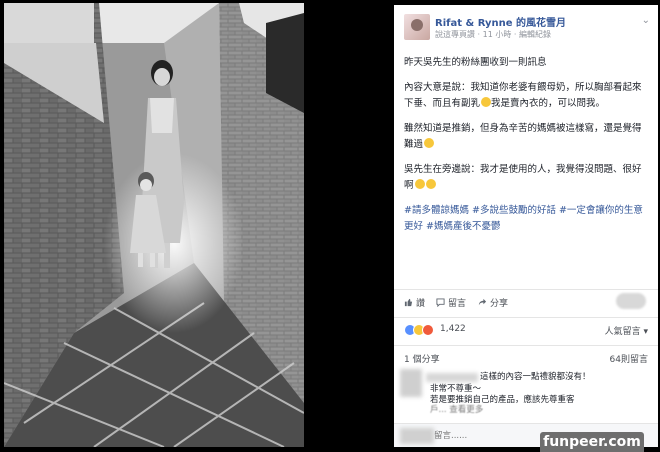  I want to click on sort-label: 人氣留言, so click(622, 332).